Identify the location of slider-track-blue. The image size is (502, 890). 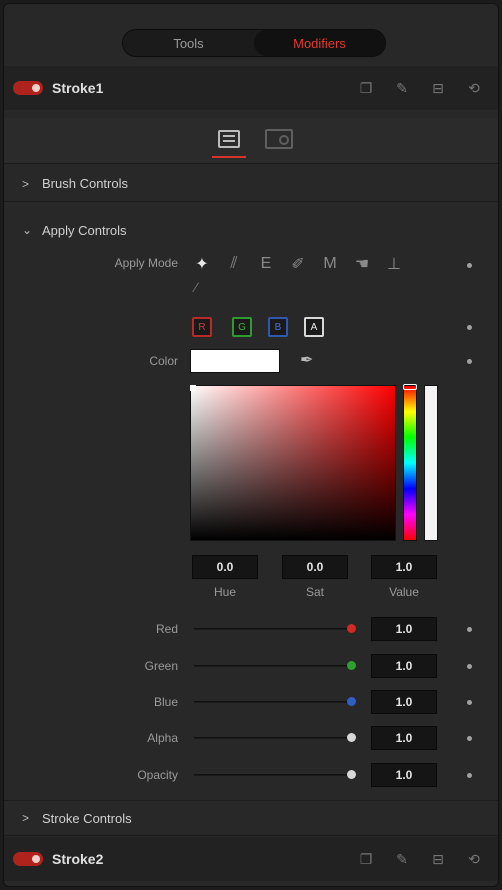
(273, 702).